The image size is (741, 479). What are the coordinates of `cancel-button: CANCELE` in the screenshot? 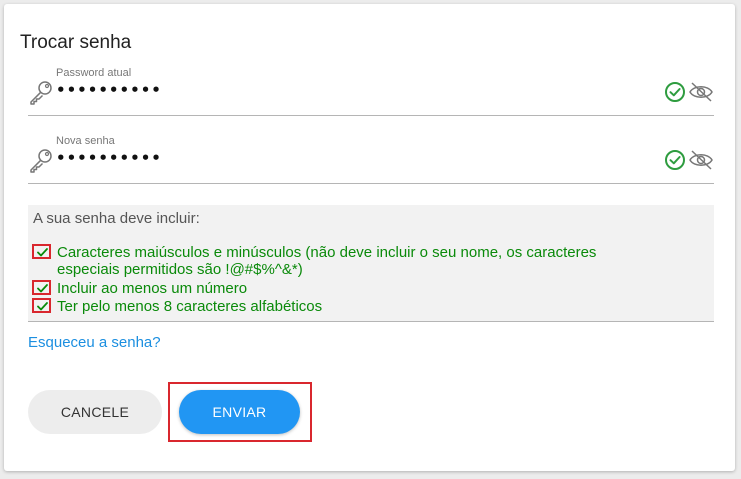 It's located at (95, 412).